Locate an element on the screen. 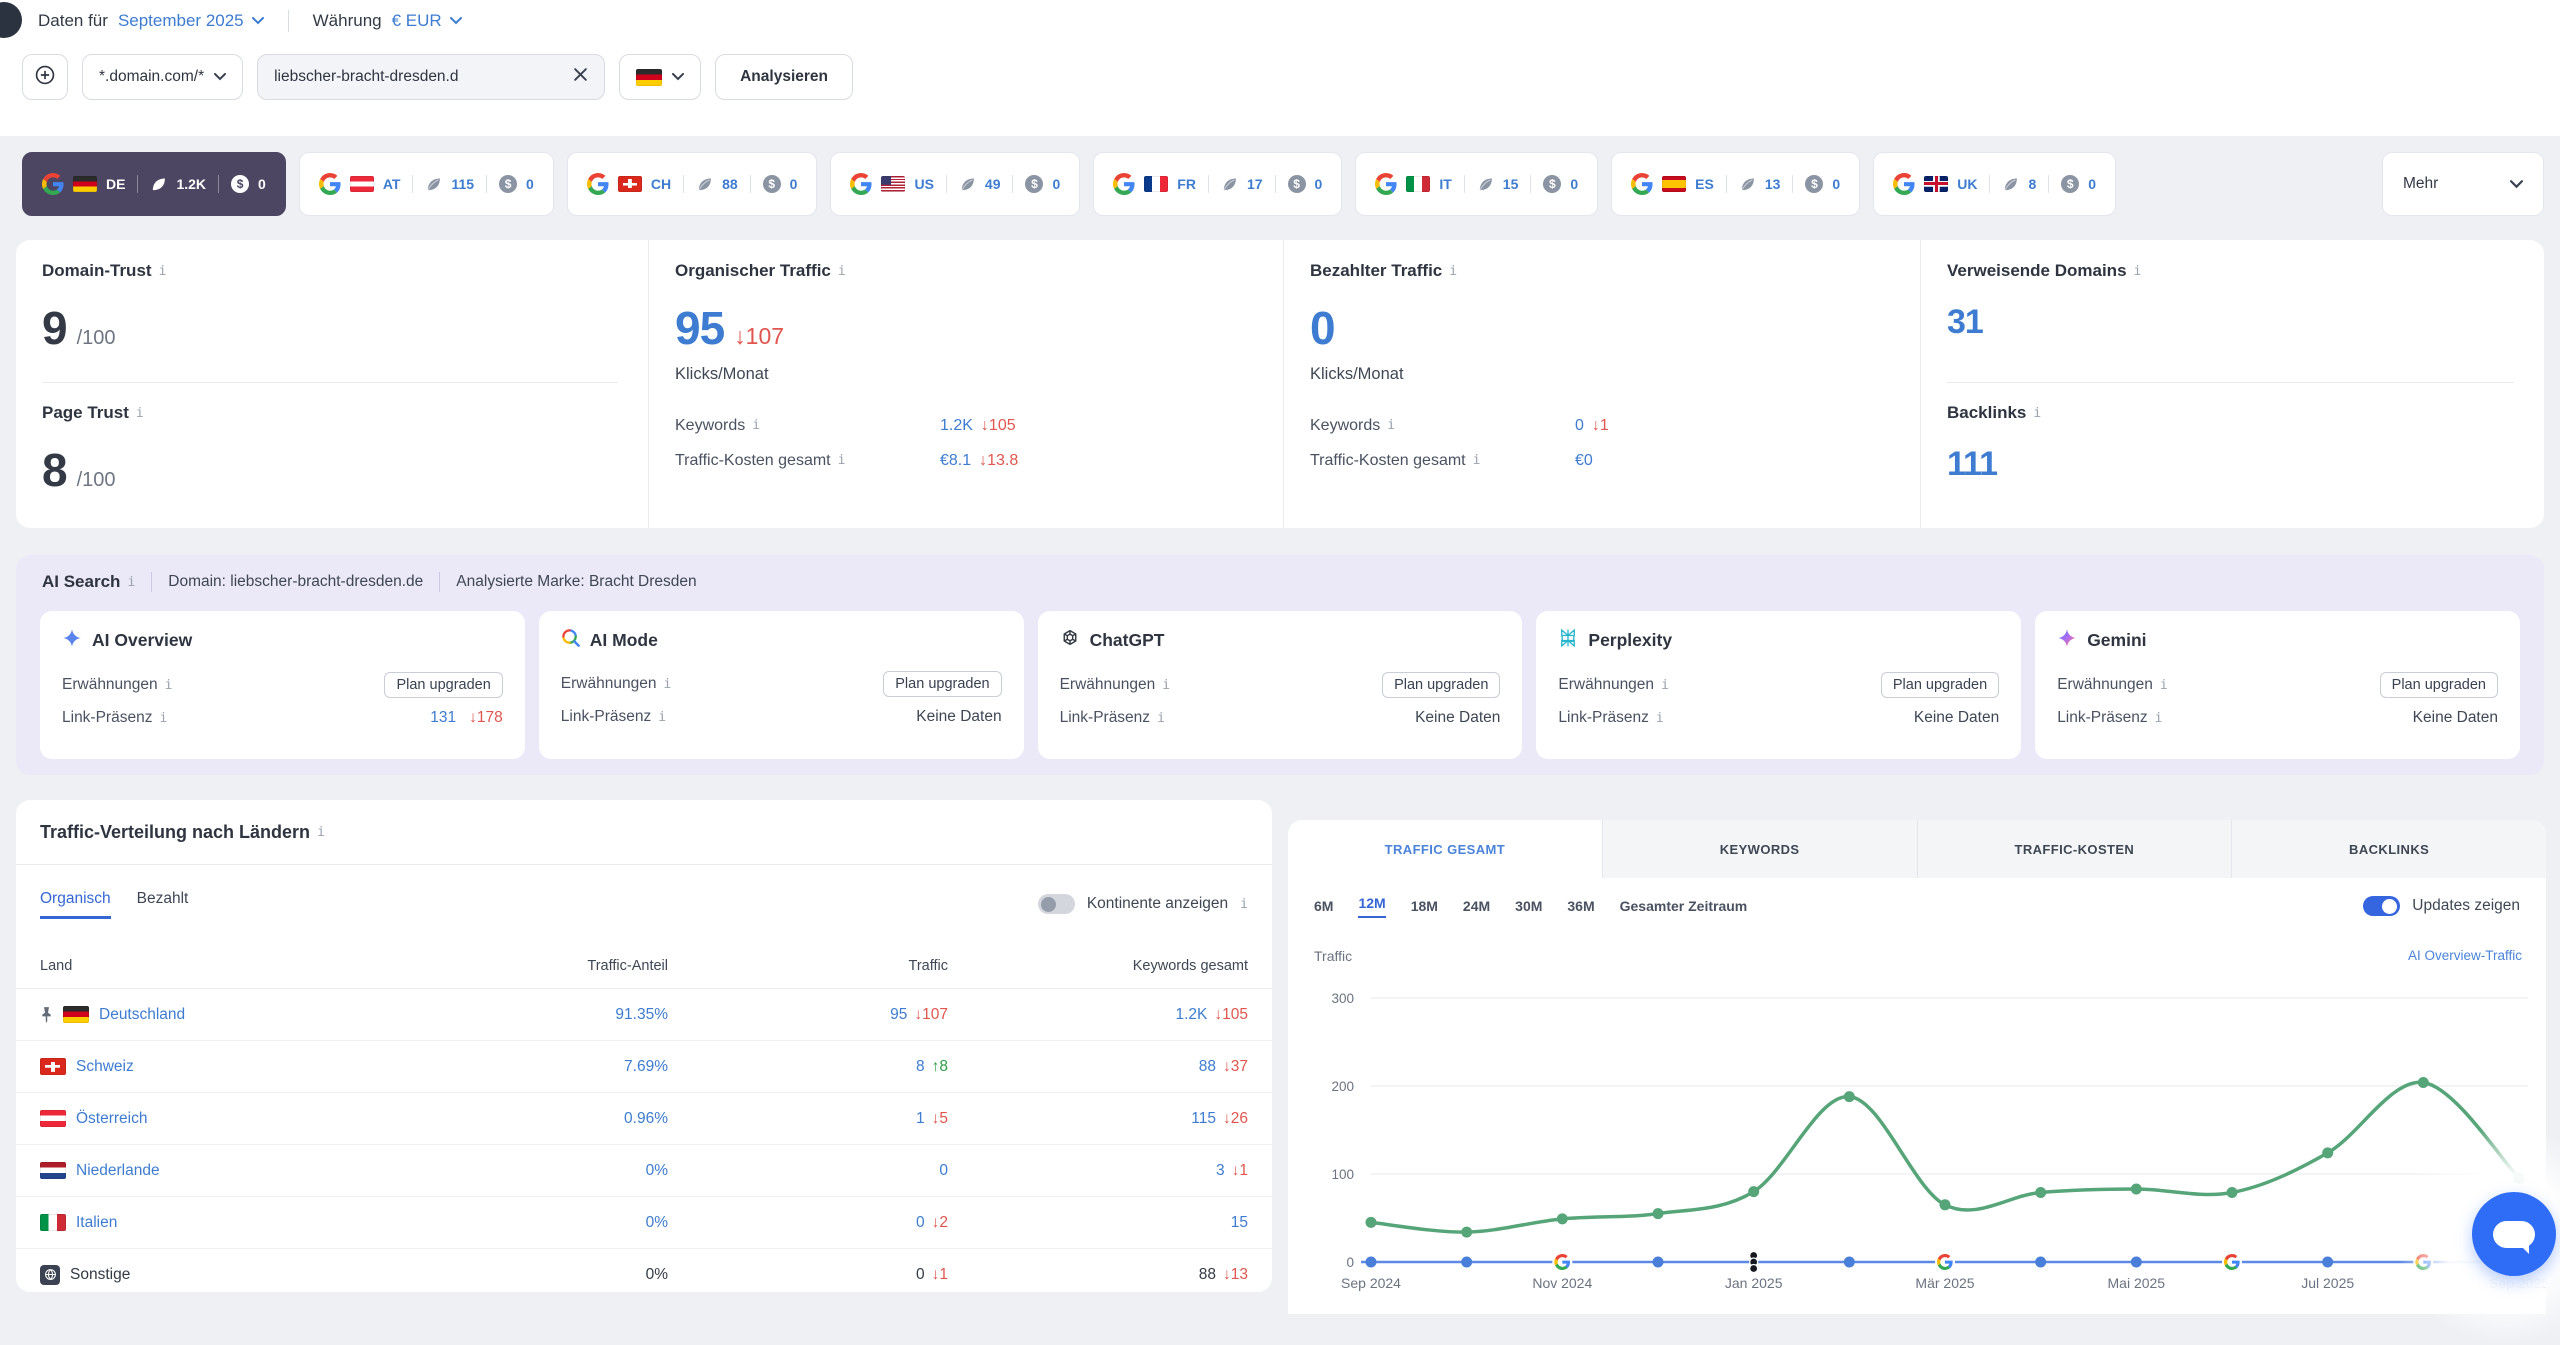 This screenshot has height=1345, width=2560. analyze-button: Analysieren is located at coordinates (784, 77).